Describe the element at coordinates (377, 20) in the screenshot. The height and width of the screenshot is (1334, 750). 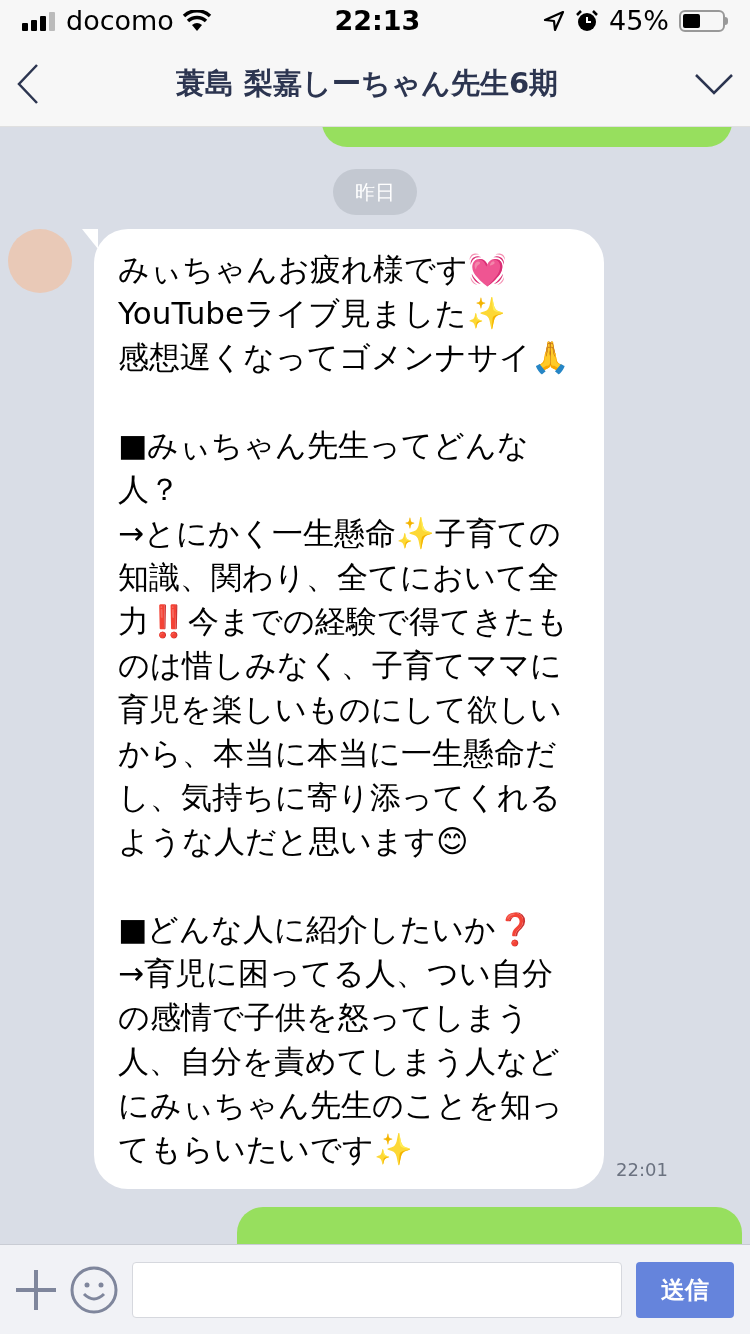
I see `clock-time: 22:13` at that location.